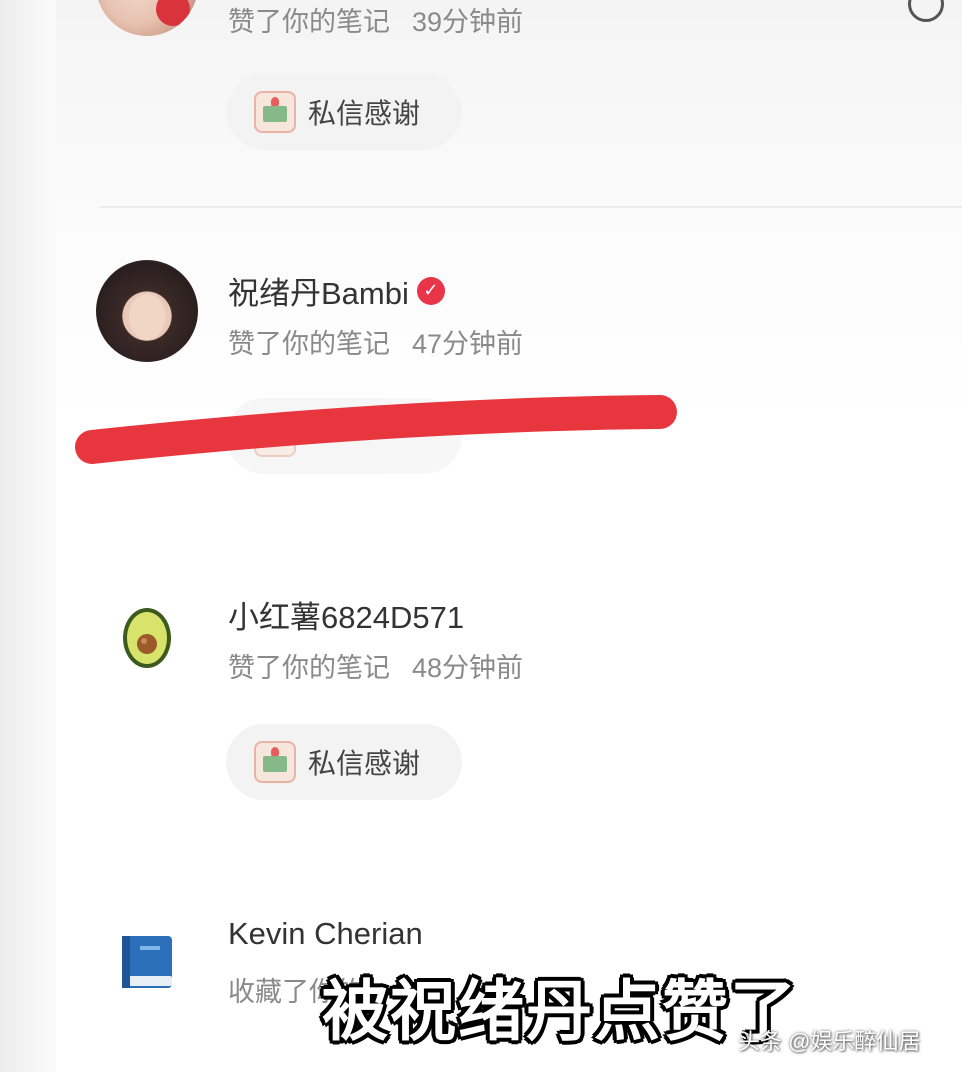 The image size is (962, 1072). I want to click on watermark: 头条 @娱乐醉仙居, so click(829, 1041).